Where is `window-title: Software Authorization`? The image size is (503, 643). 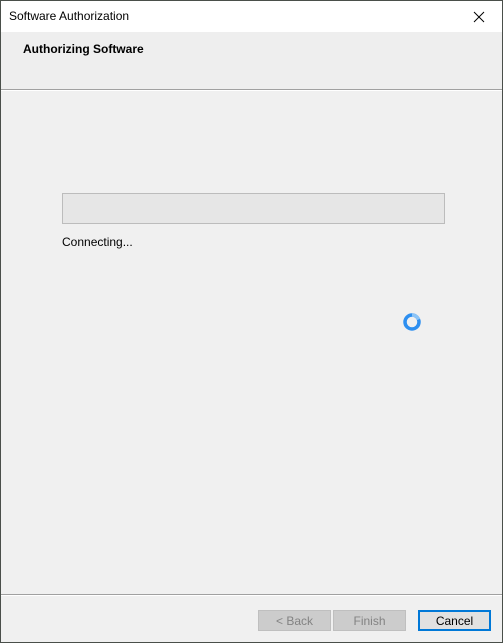 window-title: Software Authorization is located at coordinates (69, 16).